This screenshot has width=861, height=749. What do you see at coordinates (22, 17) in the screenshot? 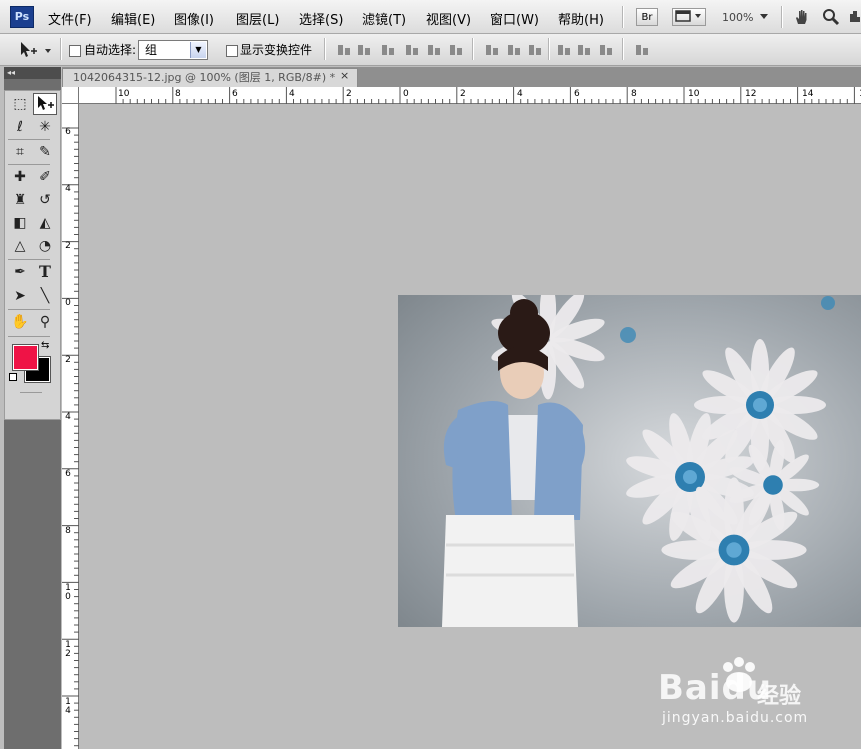
I see `photoshop-logo: Ps` at bounding box center [22, 17].